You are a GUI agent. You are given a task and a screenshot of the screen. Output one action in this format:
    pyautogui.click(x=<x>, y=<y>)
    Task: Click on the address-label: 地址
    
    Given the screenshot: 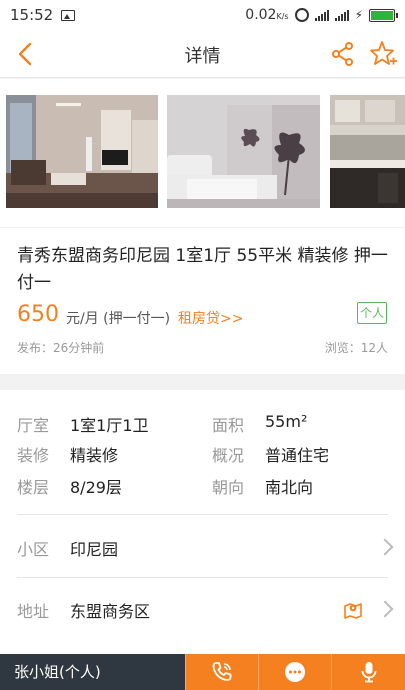 What is the action you would take?
    pyautogui.click(x=33, y=611)
    